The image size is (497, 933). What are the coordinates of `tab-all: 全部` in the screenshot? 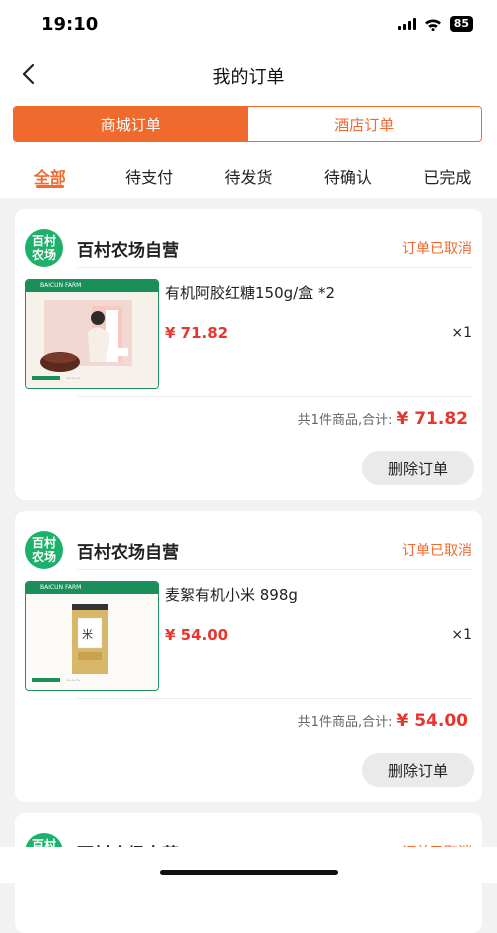 It's located at (49, 175).